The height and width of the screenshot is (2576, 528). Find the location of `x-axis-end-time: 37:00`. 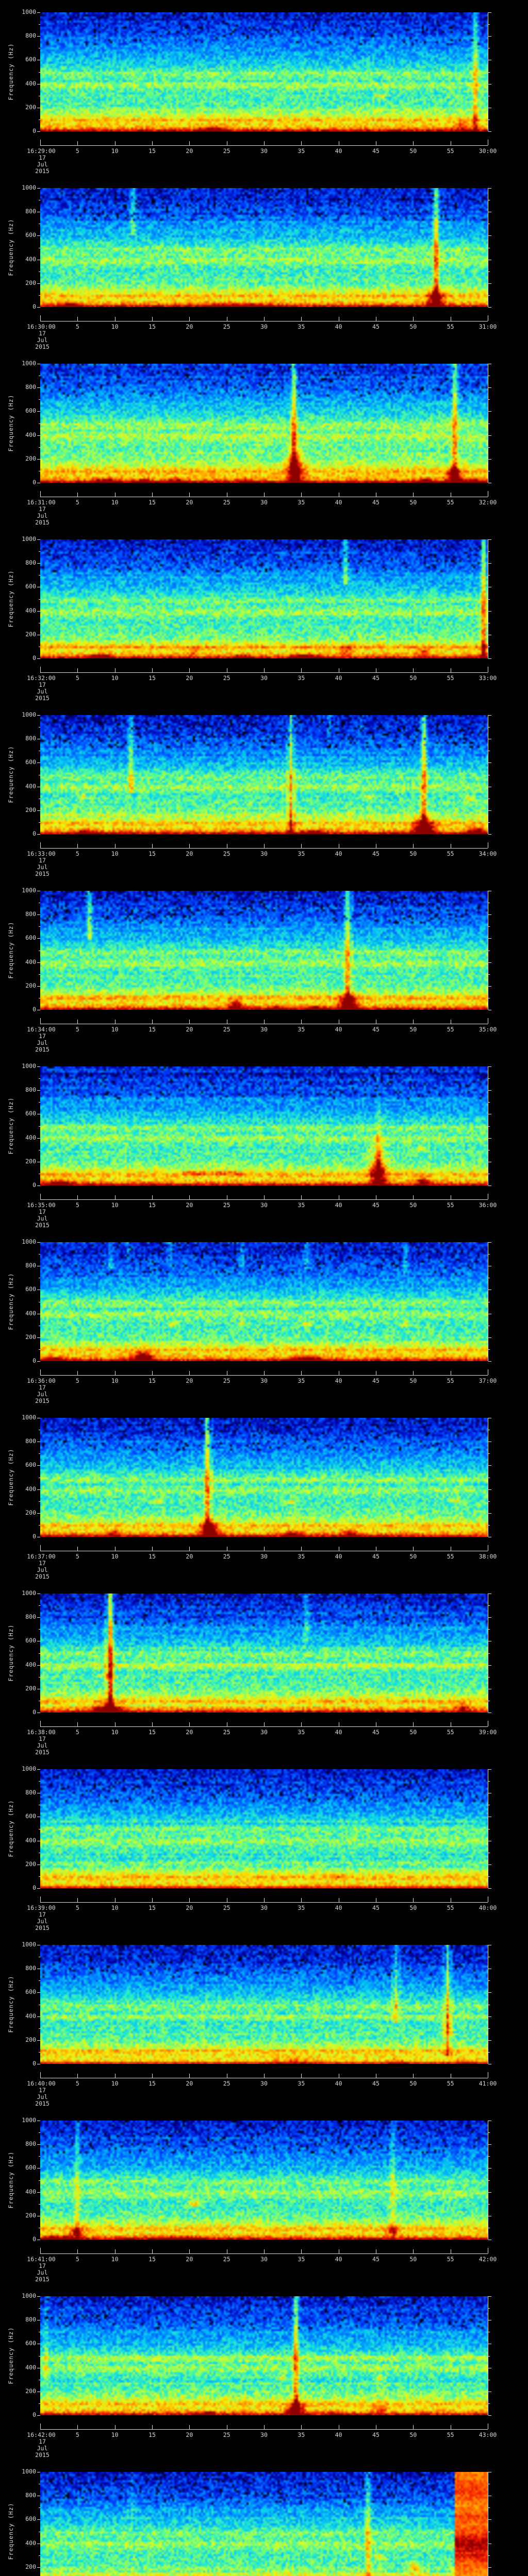

x-axis-end-time: 37:00 is located at coordinates (487, 1380).